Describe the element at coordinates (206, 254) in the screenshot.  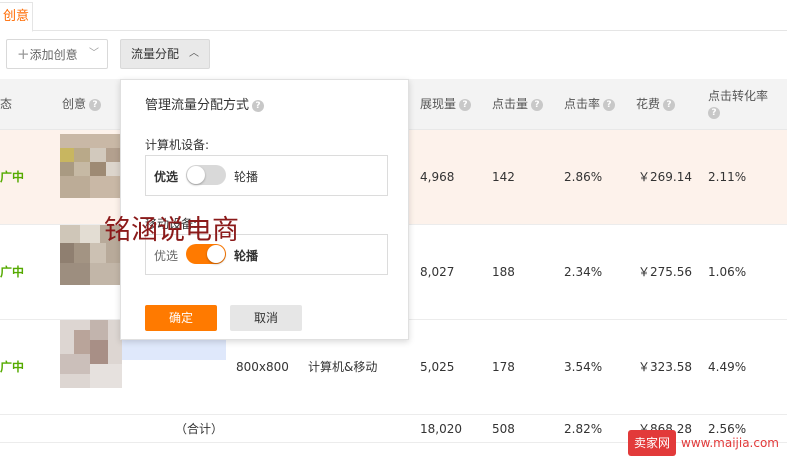
I see `mobile-toggle-switch` at that location.